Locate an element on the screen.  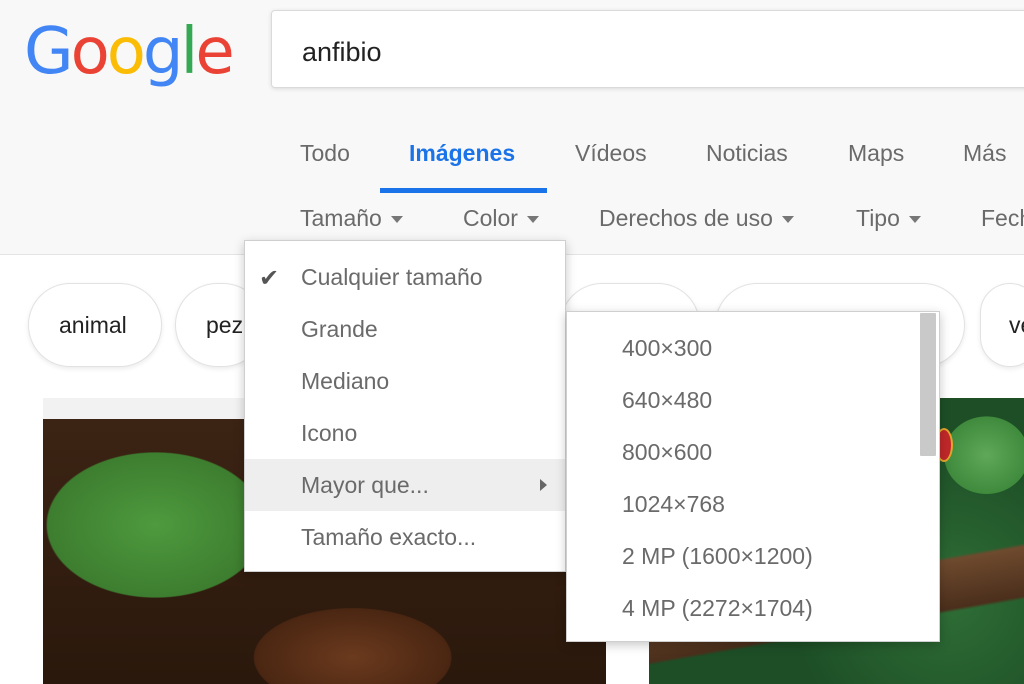
logo-letter: g is located at coordinates (163, 52).